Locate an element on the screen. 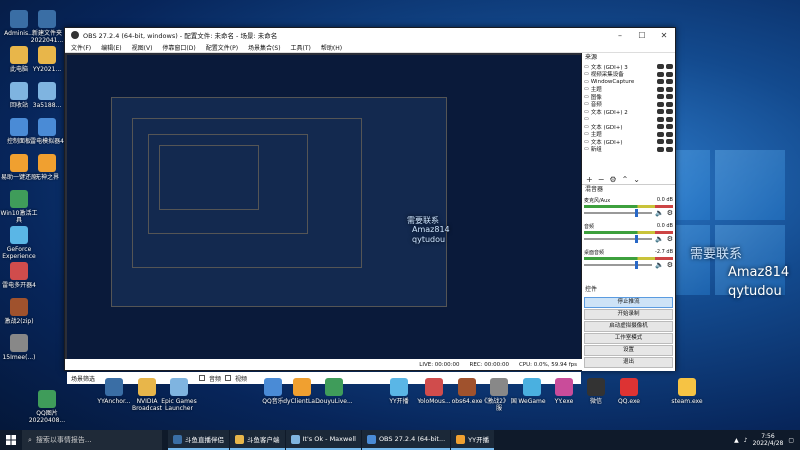  source-row: ▭ 新组 is located at coordinates (628, 149).